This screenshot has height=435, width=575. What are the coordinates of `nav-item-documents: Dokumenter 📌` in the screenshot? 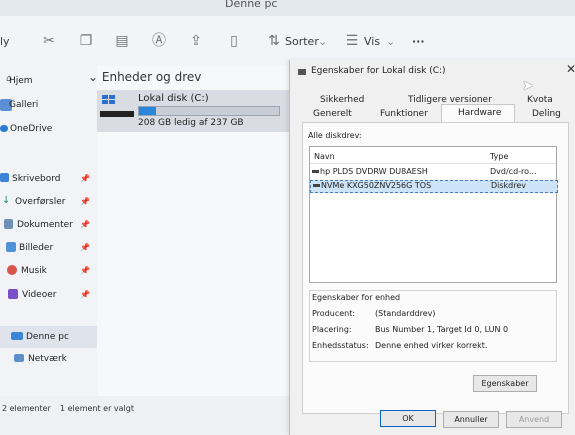 It's located at (47, 226).